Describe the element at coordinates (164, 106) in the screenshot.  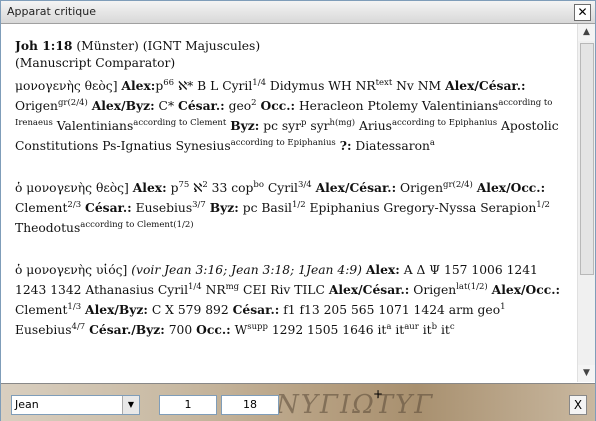
I see `witness-text: C*` at that location.